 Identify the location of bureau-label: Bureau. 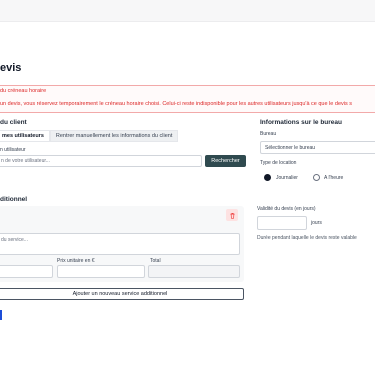
(268, 134).